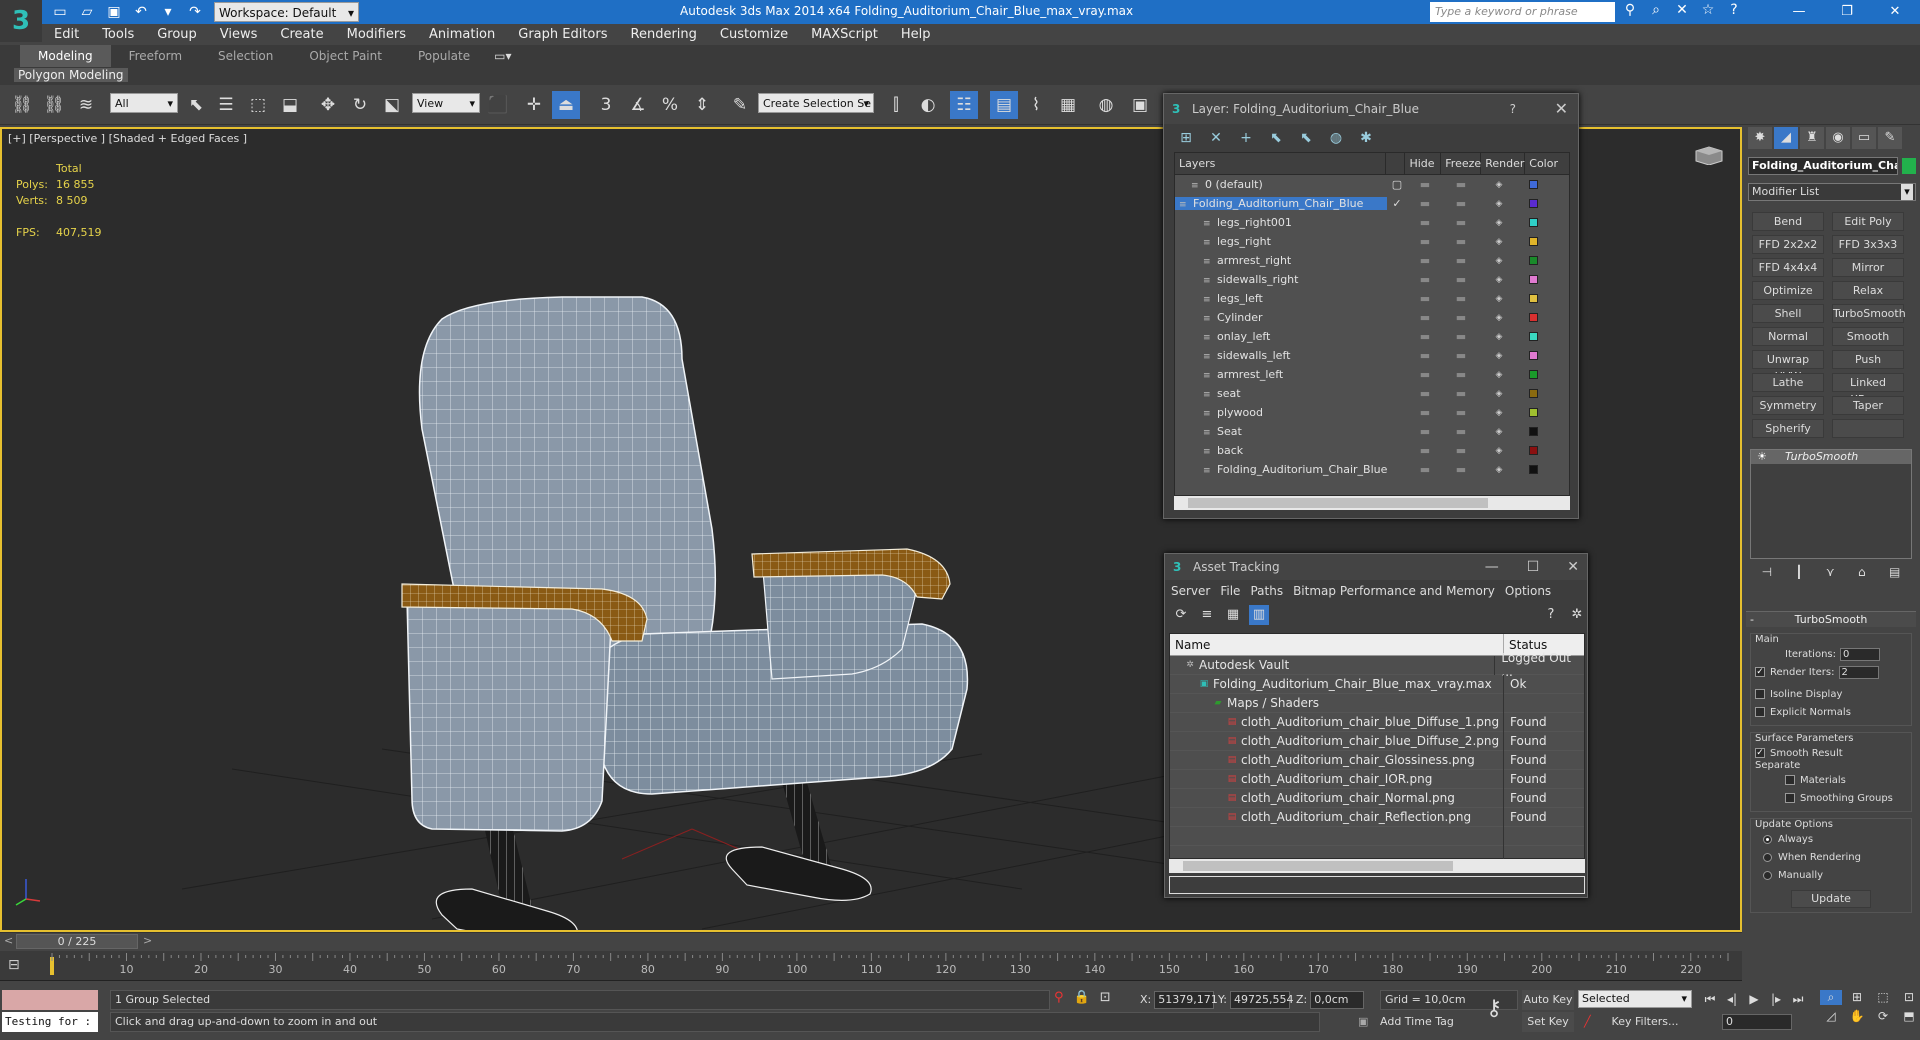  I want to click on modifier-button: Smooth, so click(1868, 336).